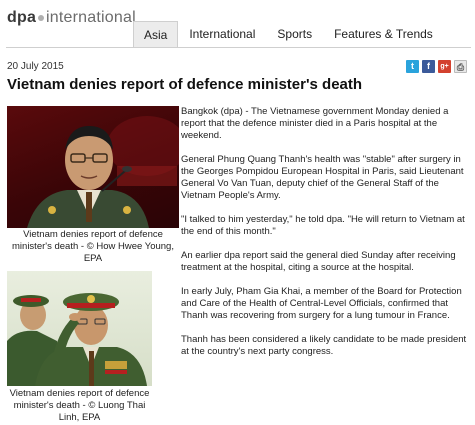  What do you see at coordinates (156, 34) in the screenshot?
I see `tab-asia: Asia` at bounding box center [156, 34].